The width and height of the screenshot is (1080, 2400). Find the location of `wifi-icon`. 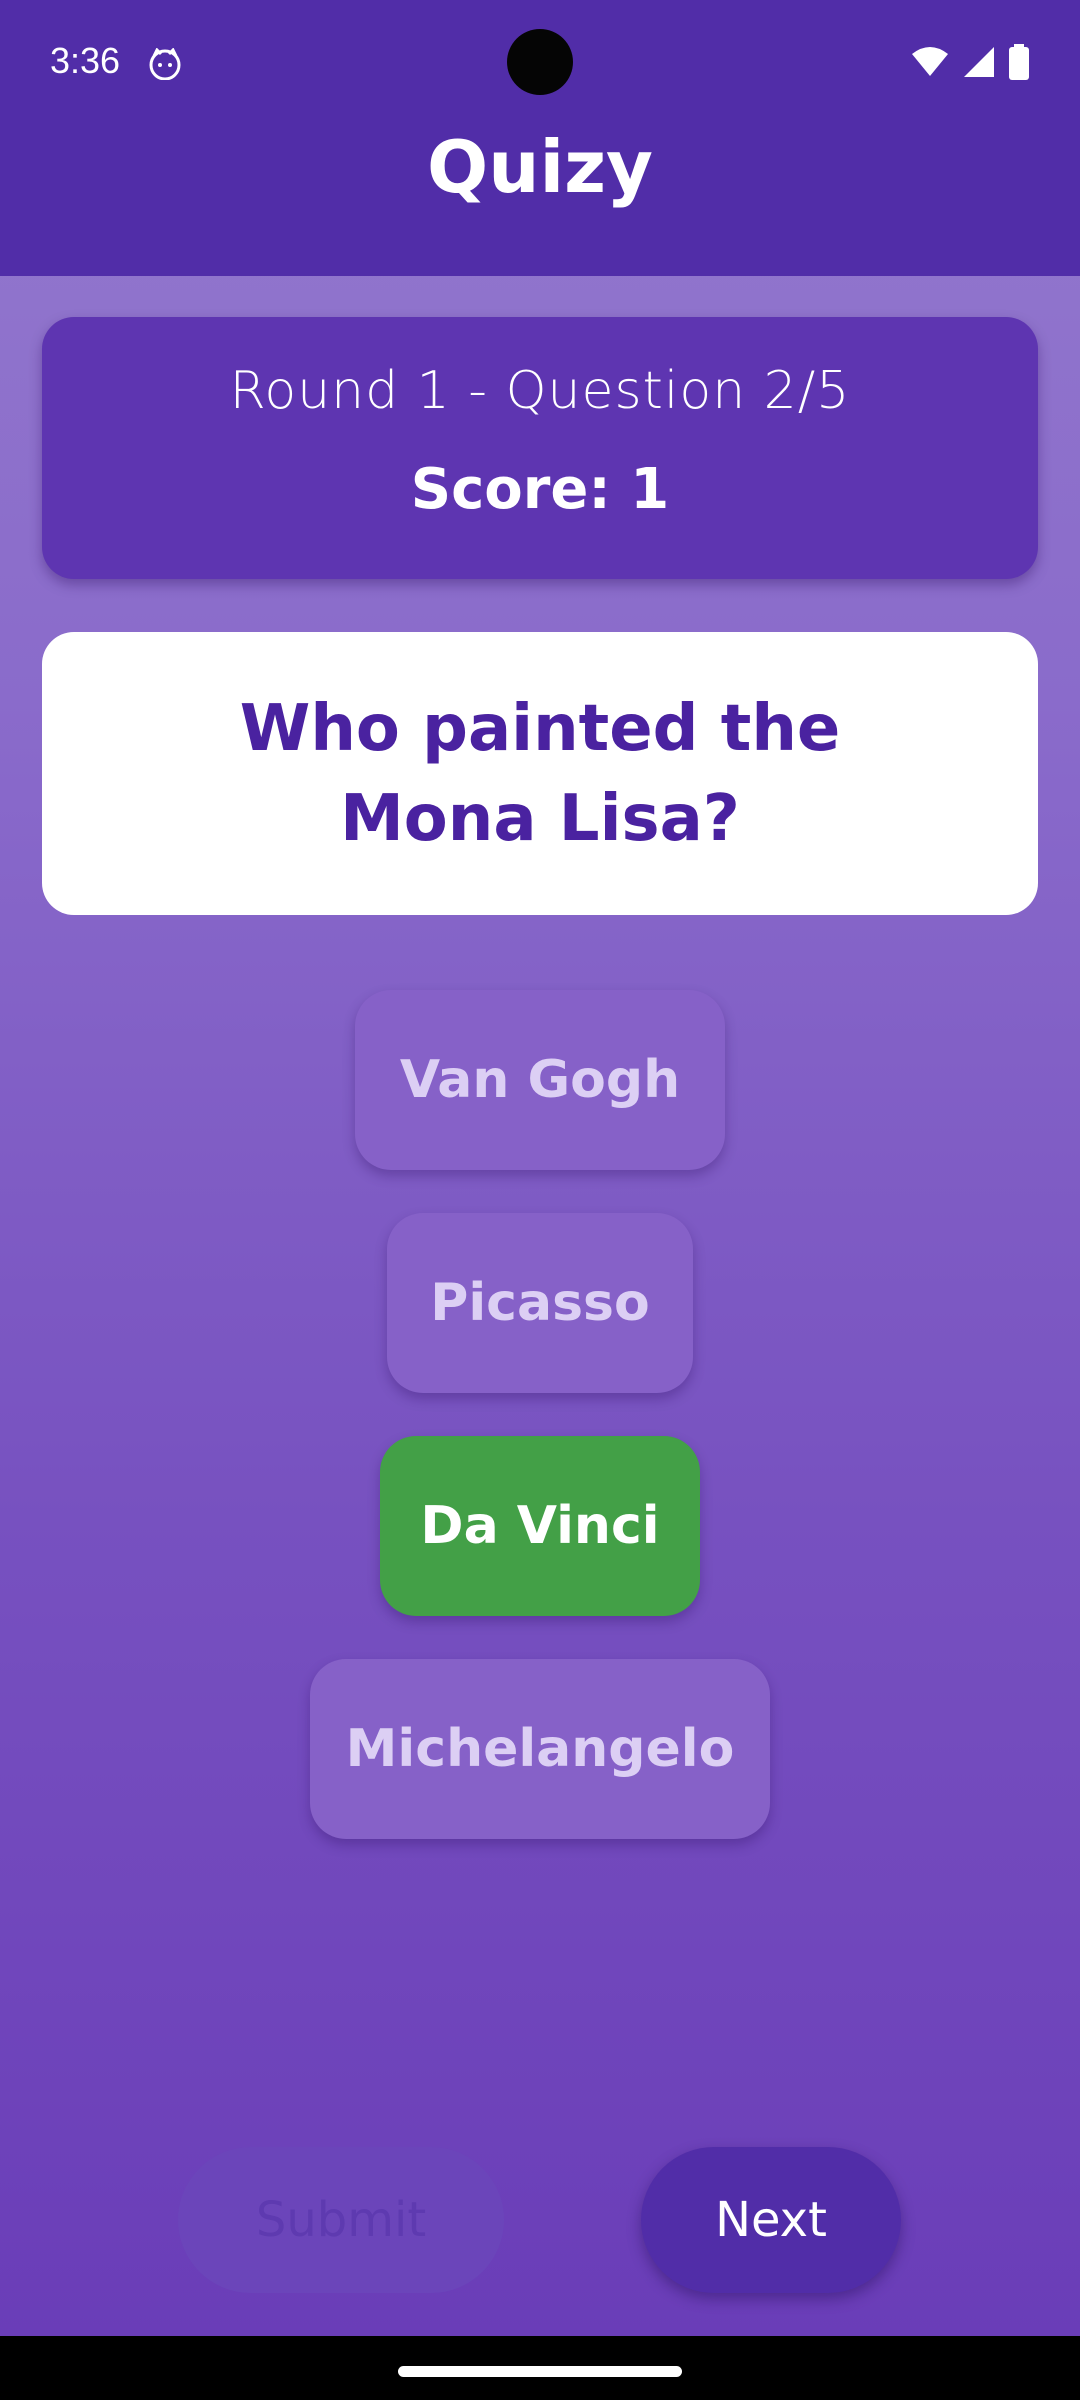

wifi-icon is located at coordinates (930, 61).